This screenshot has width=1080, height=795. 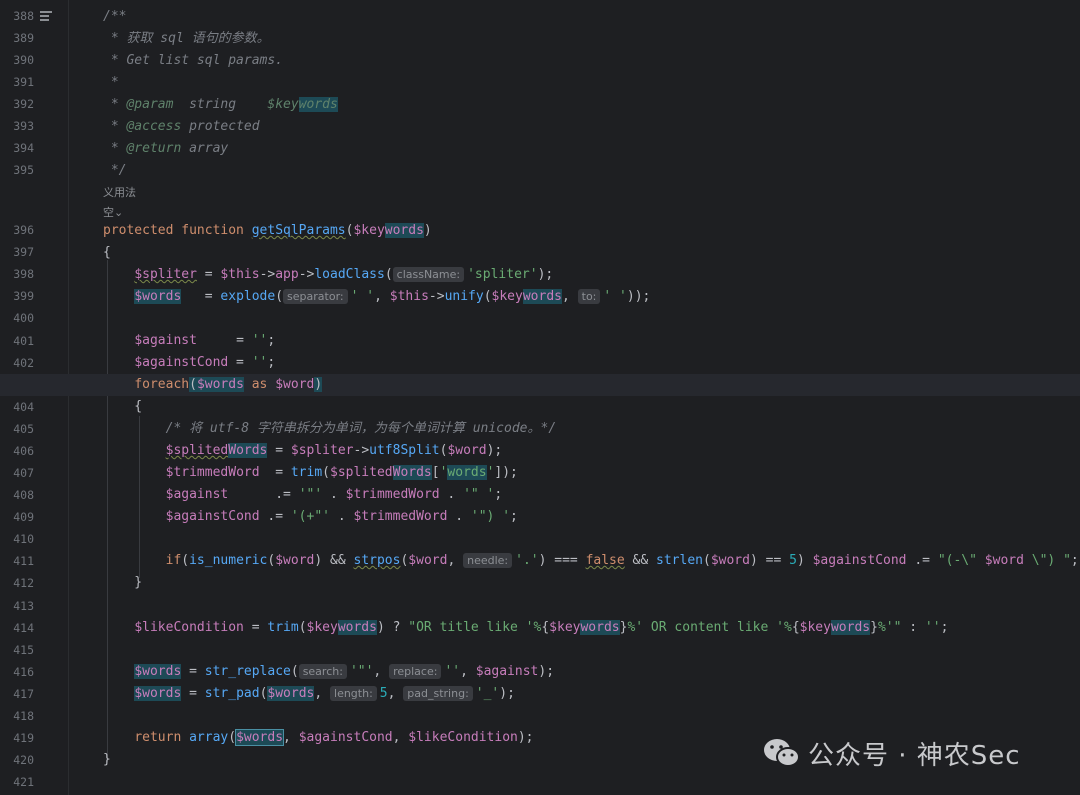 What do you see at coordinates (315, 296) in the screenshot?
I see `param-hint: separator:` at bounding box center [315, 296].